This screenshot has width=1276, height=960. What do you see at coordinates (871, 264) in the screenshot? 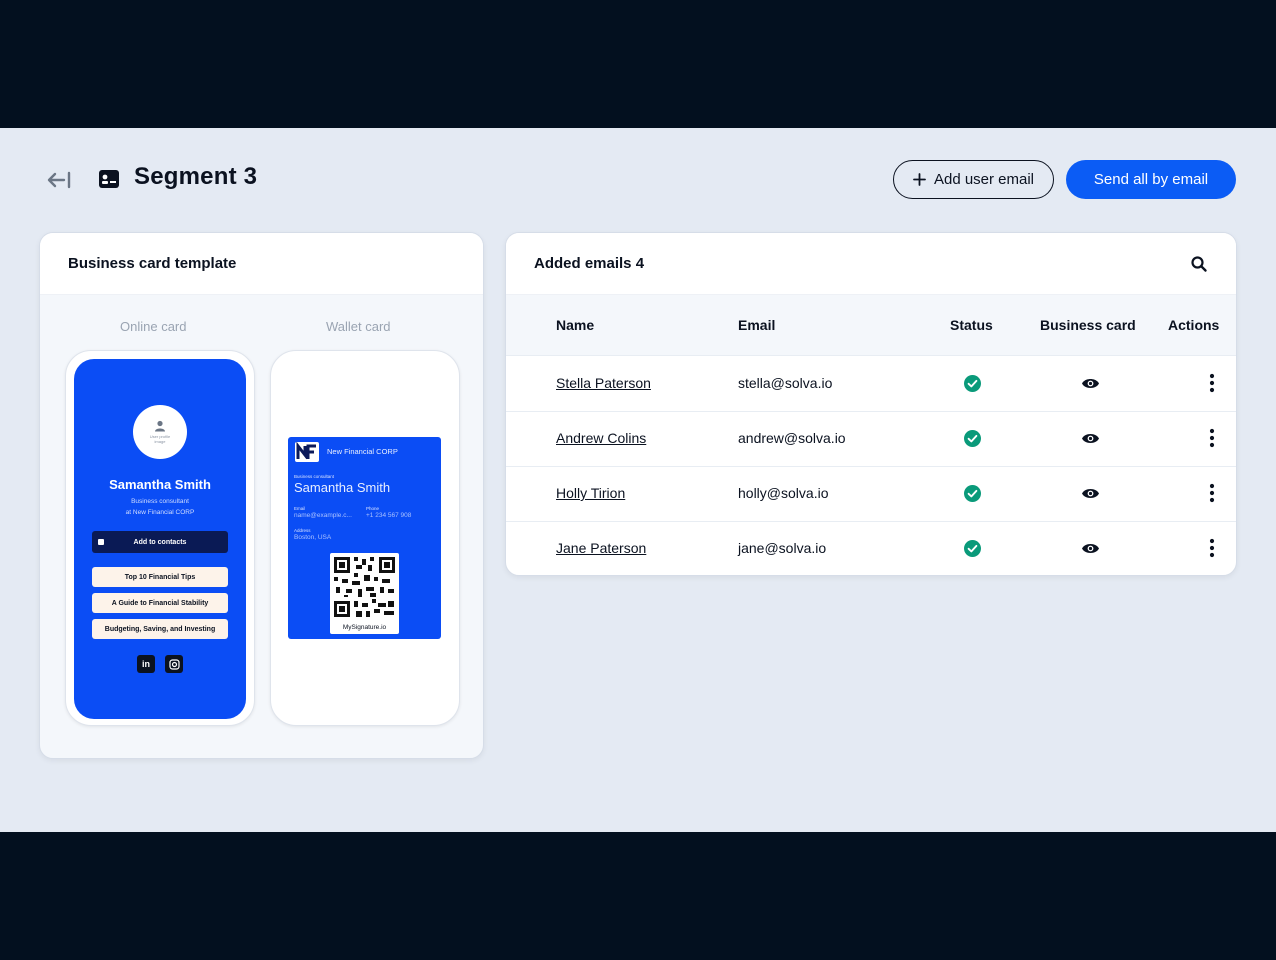
I see `emails-panel-header: Added emails 4` at bounding box center [871, 264].